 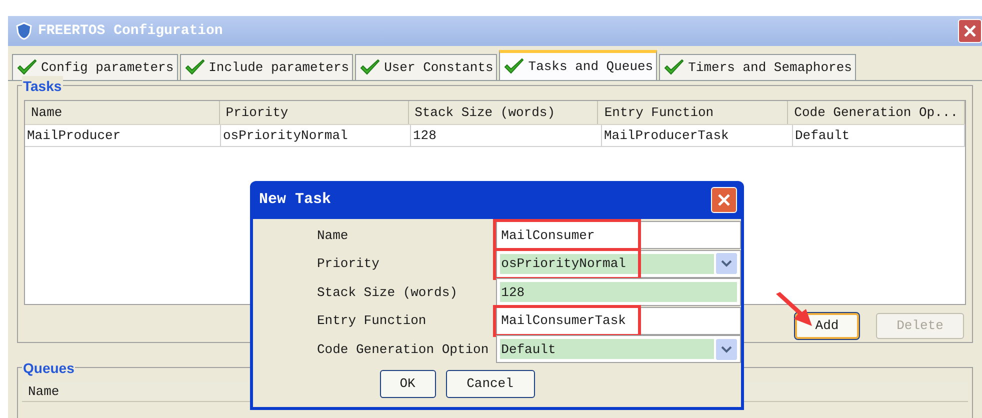 I want to click on ok-button: OK, so click(x=408, y=384).